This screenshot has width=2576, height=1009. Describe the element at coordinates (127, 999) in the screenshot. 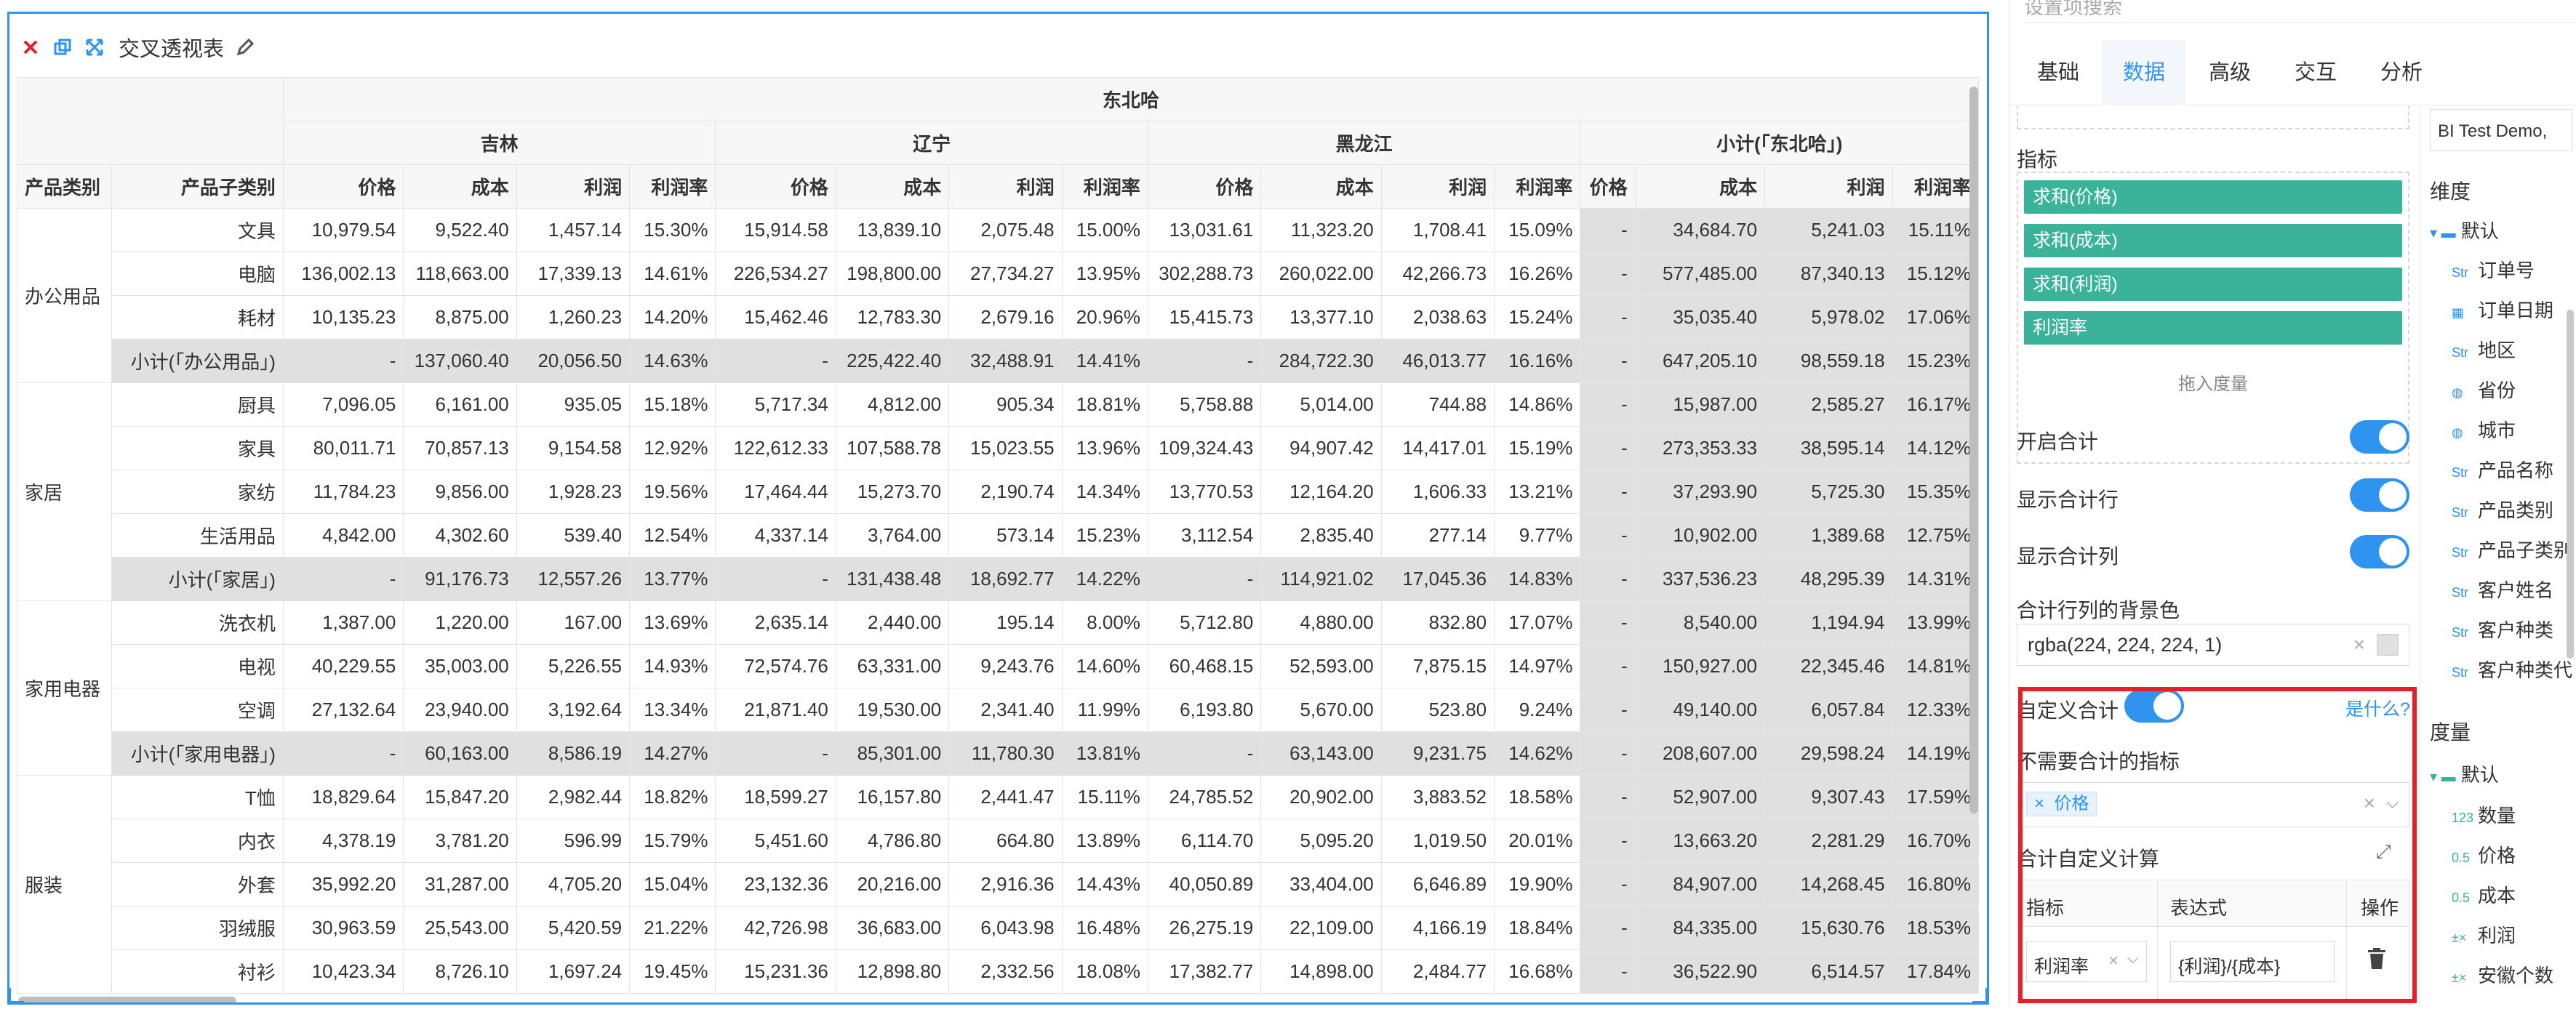

I see `horizontal-scrollbar` at that location.